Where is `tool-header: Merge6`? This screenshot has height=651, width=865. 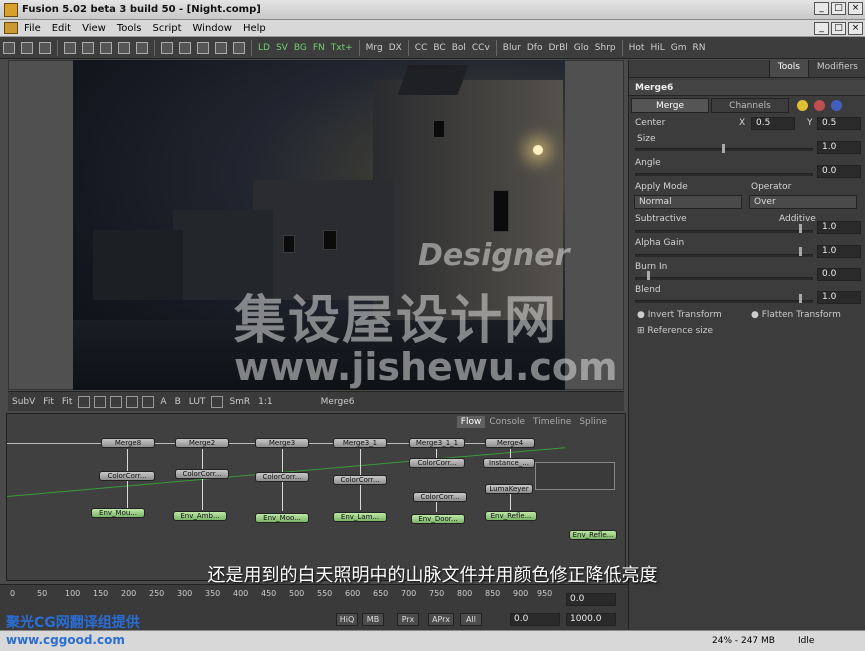
tool-header: Merge6 is located at coordinates (747, 88).